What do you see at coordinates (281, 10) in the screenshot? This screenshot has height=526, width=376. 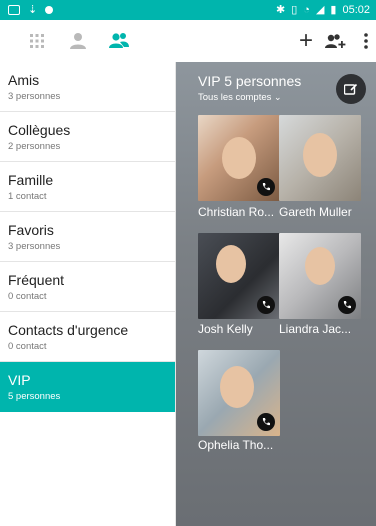 I see `bluetooth-icon: ✱` at bounding box center [281, 10].